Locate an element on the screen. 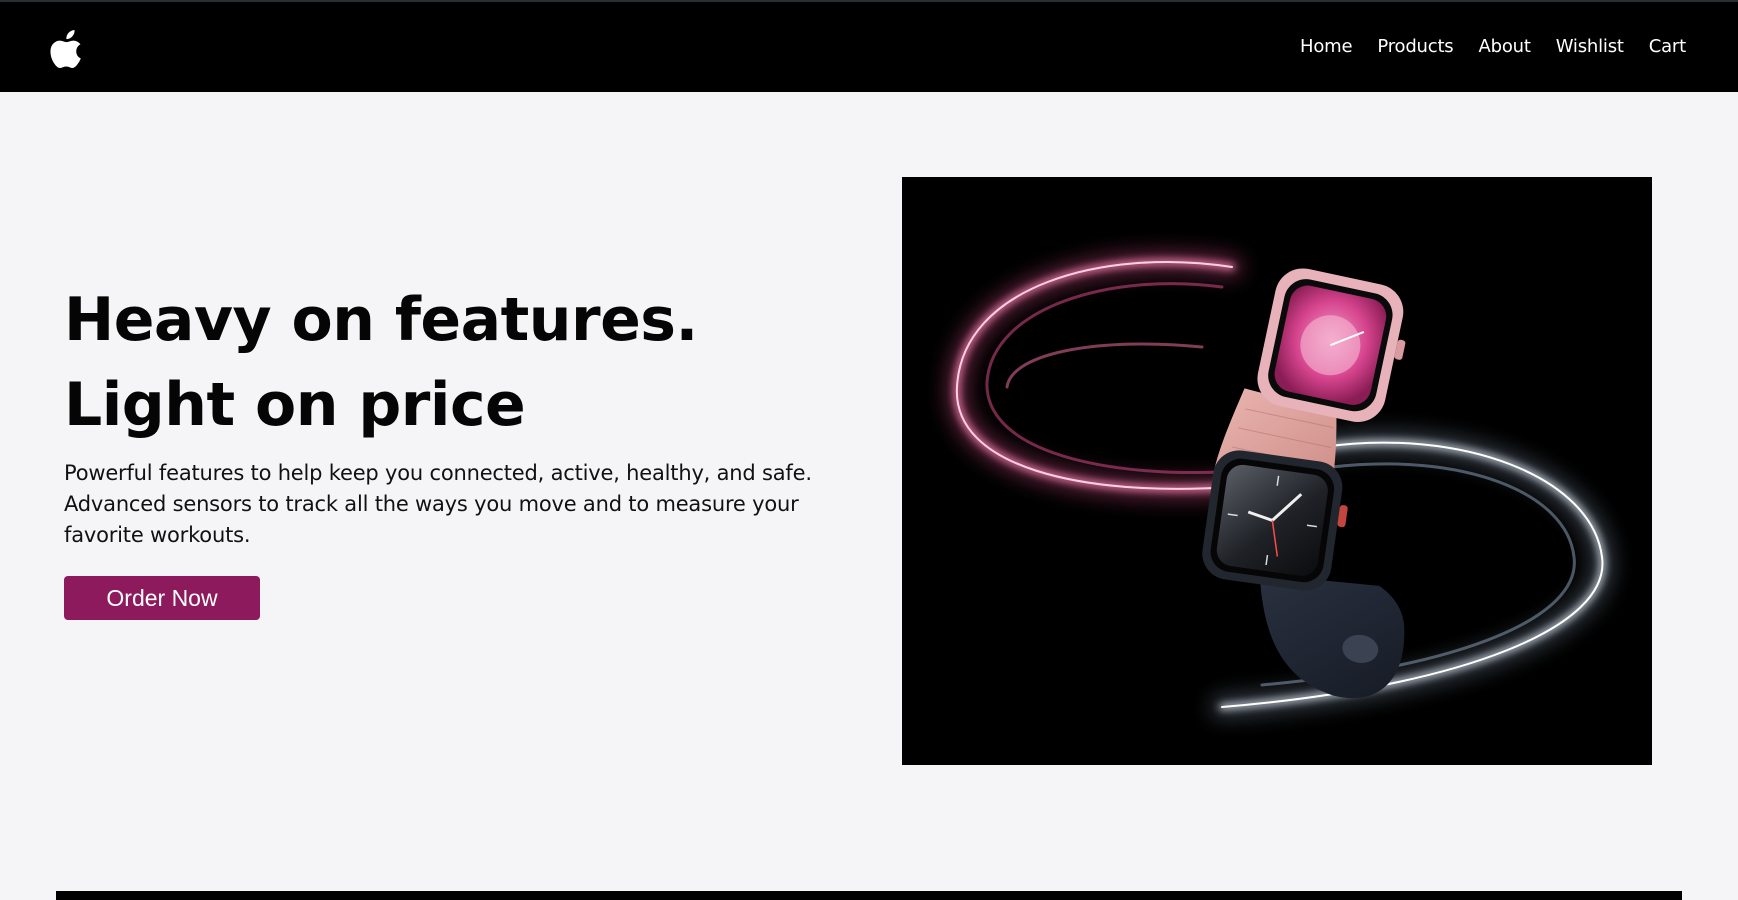 Image resolution: width=1738 pixels, height=900 pixels. main-nav: Home Products About Wishlist Cart is located at coordinates (1493, 46).